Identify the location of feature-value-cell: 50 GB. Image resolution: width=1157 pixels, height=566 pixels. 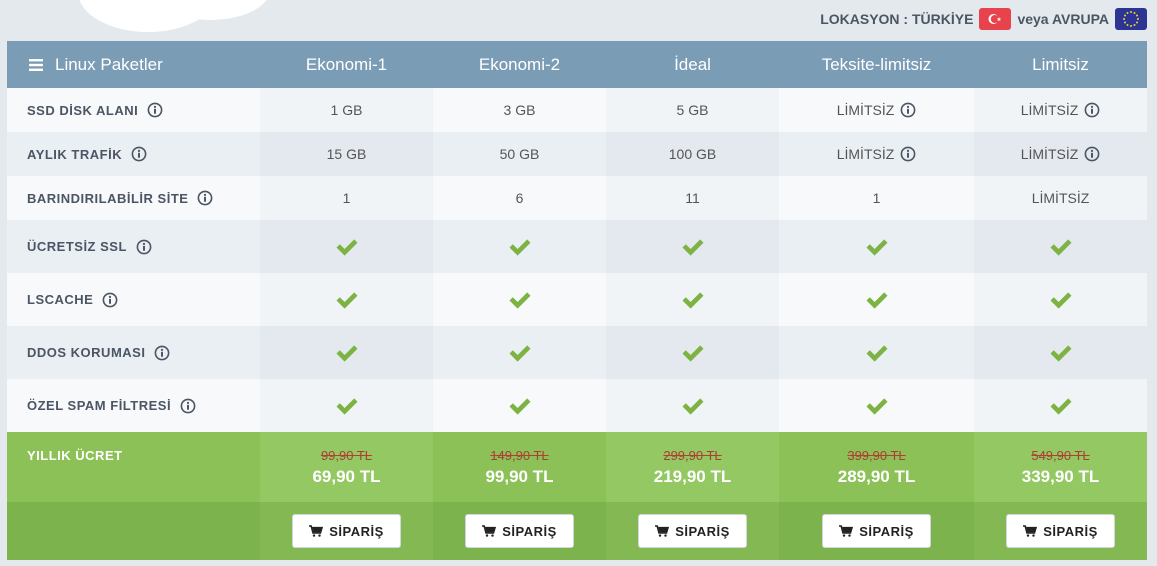
(519, 154).